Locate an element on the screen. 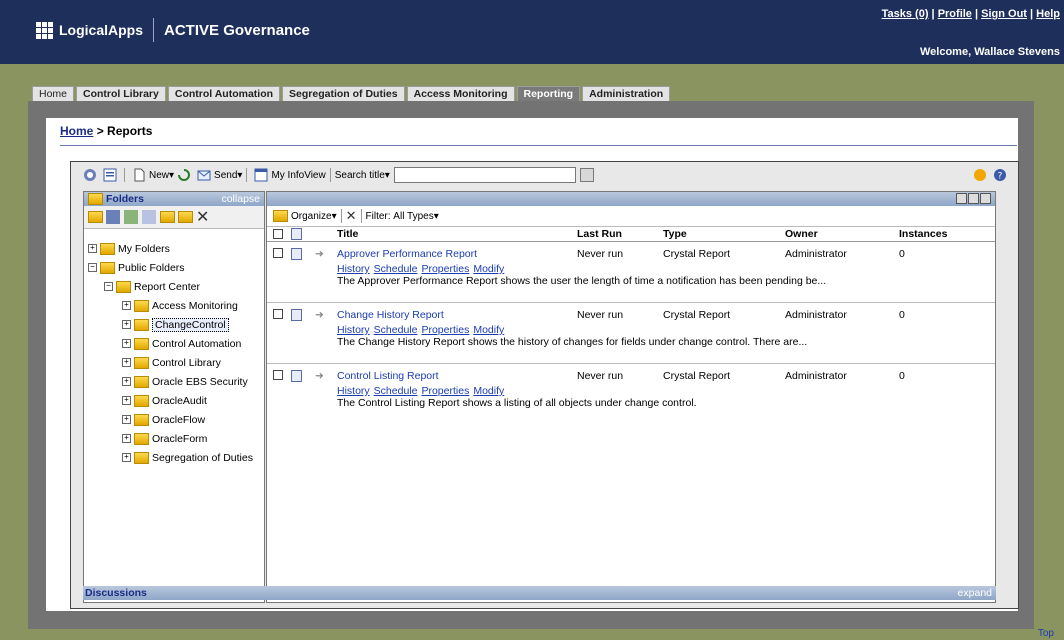 This screenshot has width=1064, height=640. tree-item: + Oracle EBS Security is located at coordinates (174, 381).